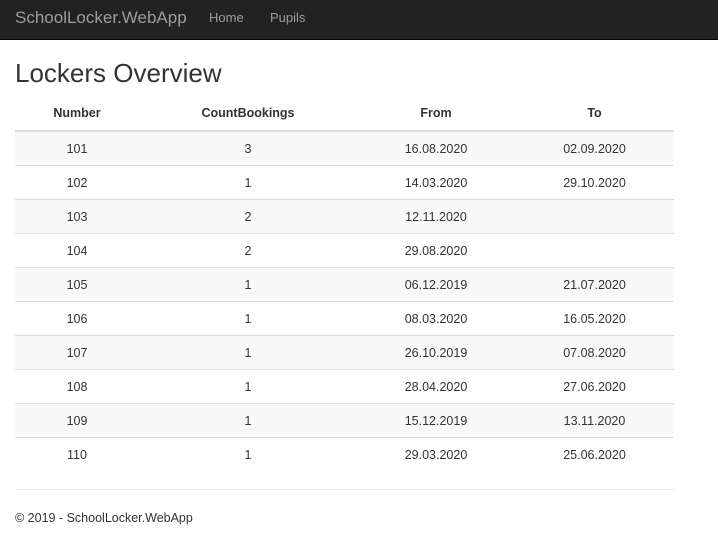 The height and width of the screenshot is (534, 718). I want to click on cell-from: 12.11.2020, so click(436, 216).